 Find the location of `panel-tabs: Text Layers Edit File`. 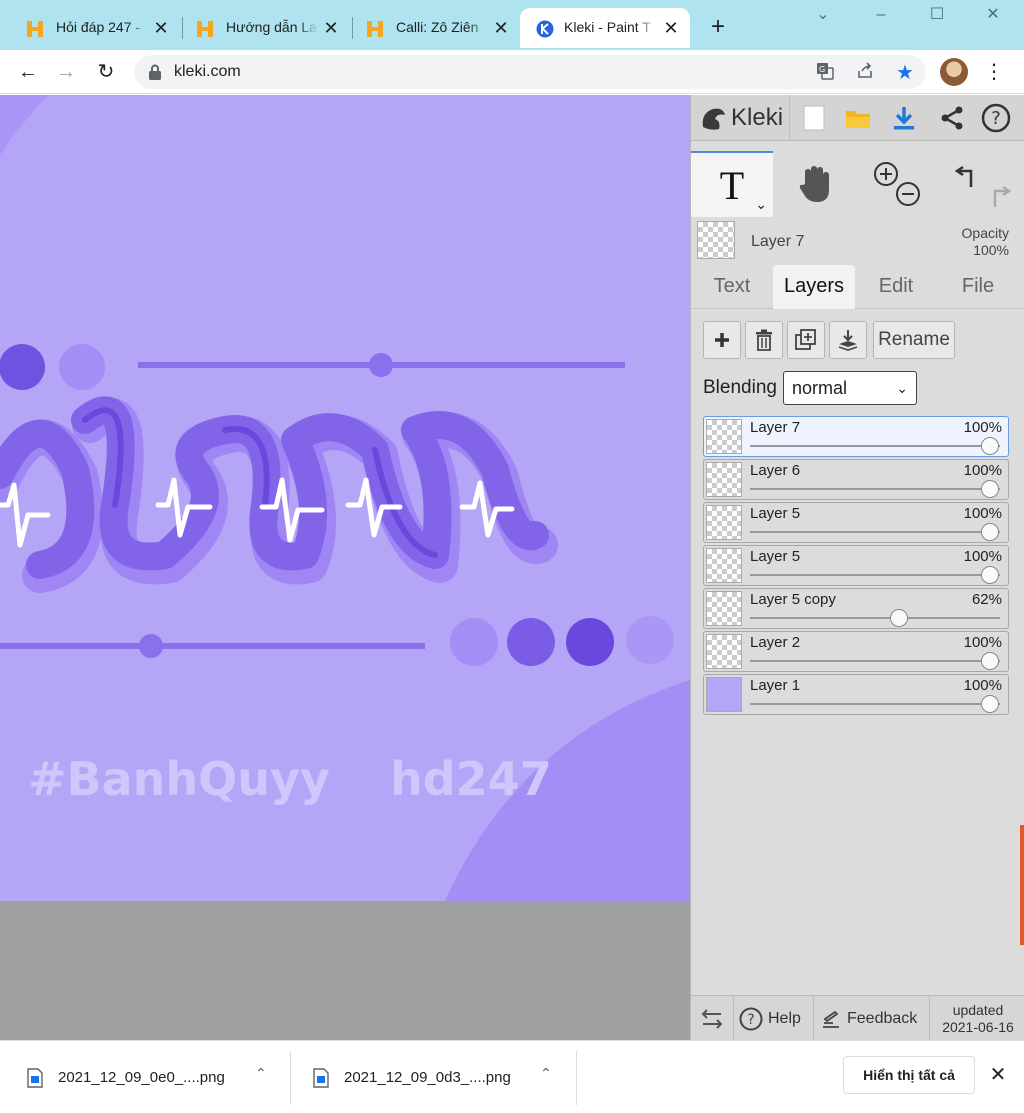

panel-tabs: Text Layers Edit File is located at coordinates (857, 287).